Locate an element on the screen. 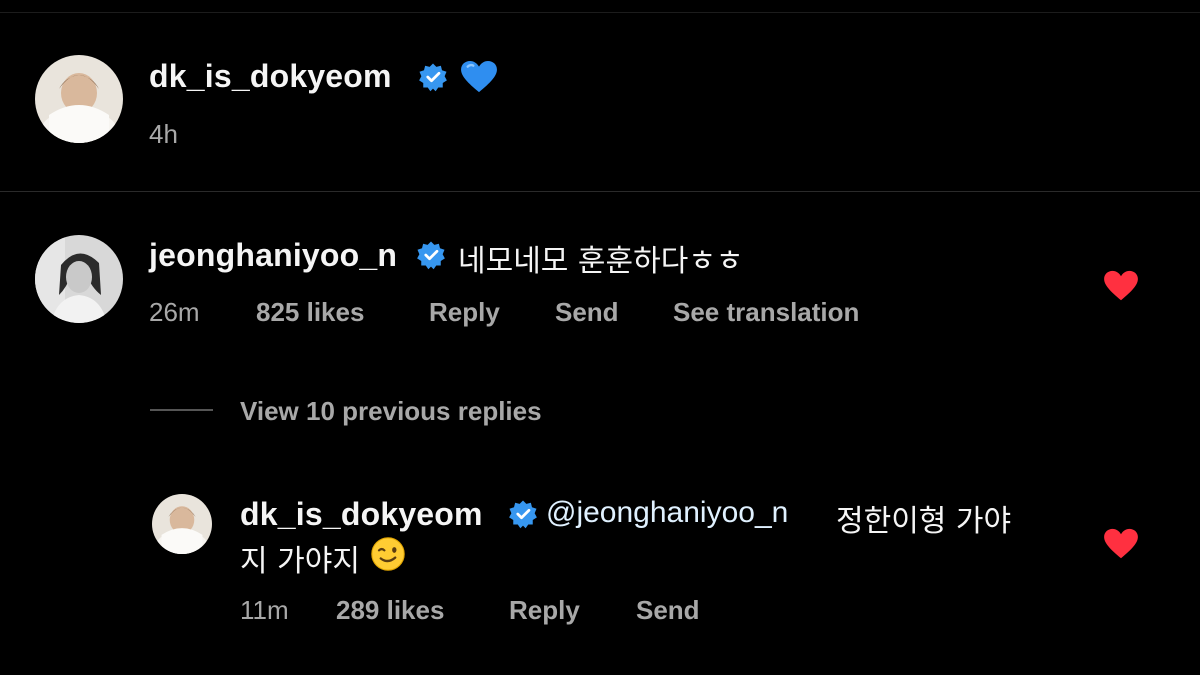  caption-divider is located at coordinates (600, 191).